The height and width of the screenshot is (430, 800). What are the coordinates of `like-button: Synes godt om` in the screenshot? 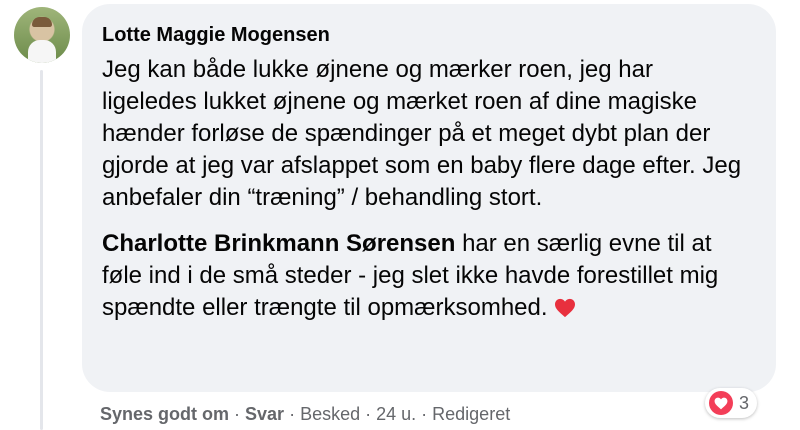 It's located at (164, 414).